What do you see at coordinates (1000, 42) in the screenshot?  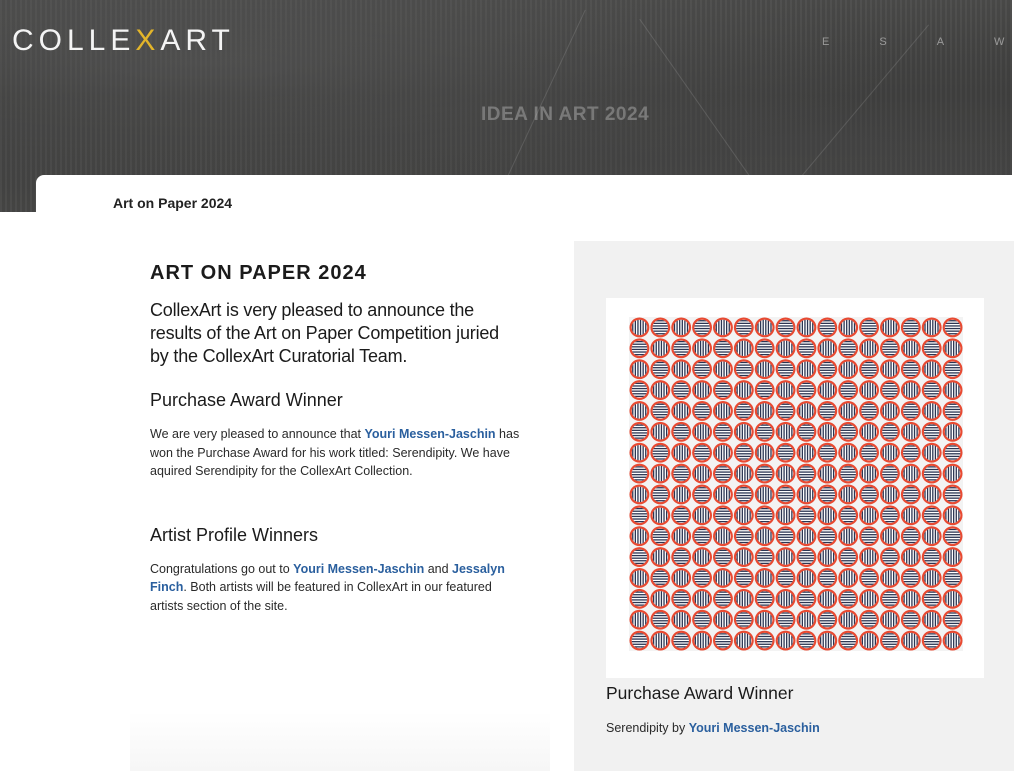 I see `nav-item: W` at bounding box center [1000, 42].